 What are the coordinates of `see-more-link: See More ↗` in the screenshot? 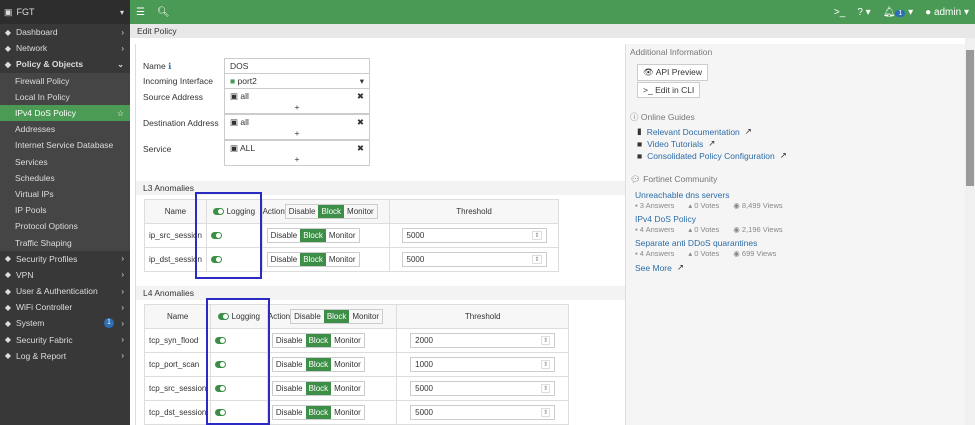 It's located at (659, 267).